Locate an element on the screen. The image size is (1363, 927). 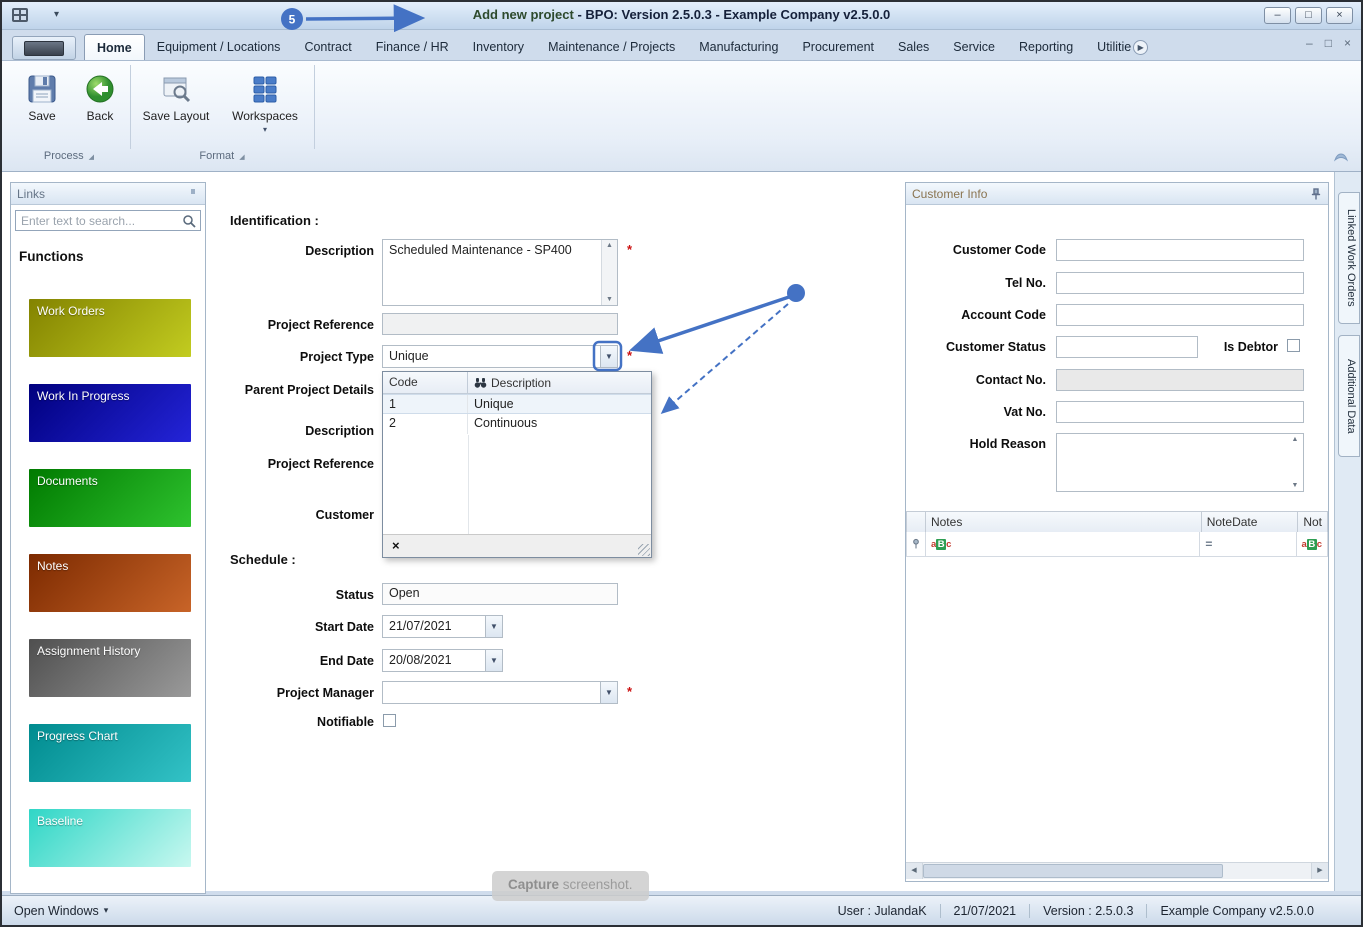
search-input is located at coordinates (99, 220).